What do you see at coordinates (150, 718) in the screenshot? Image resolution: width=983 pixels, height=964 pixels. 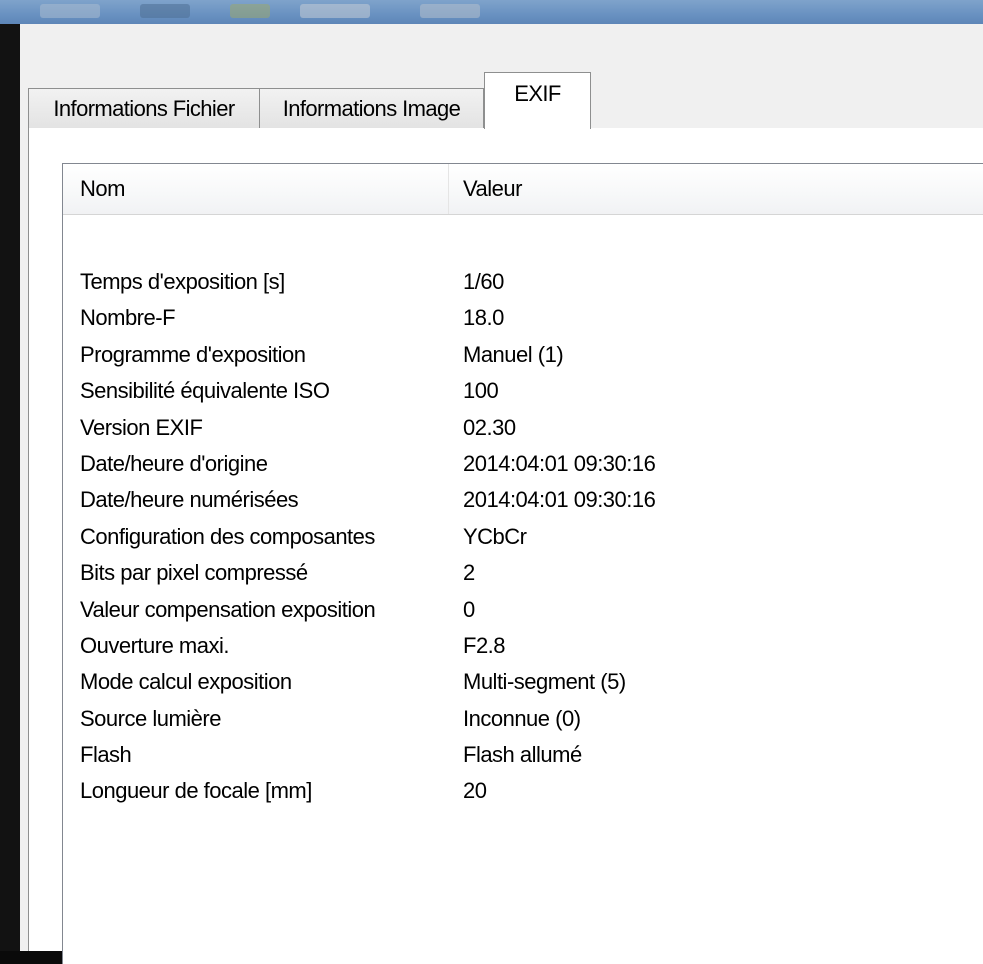 I see `item-name: Source lumière` at bounding box center [150, 718].